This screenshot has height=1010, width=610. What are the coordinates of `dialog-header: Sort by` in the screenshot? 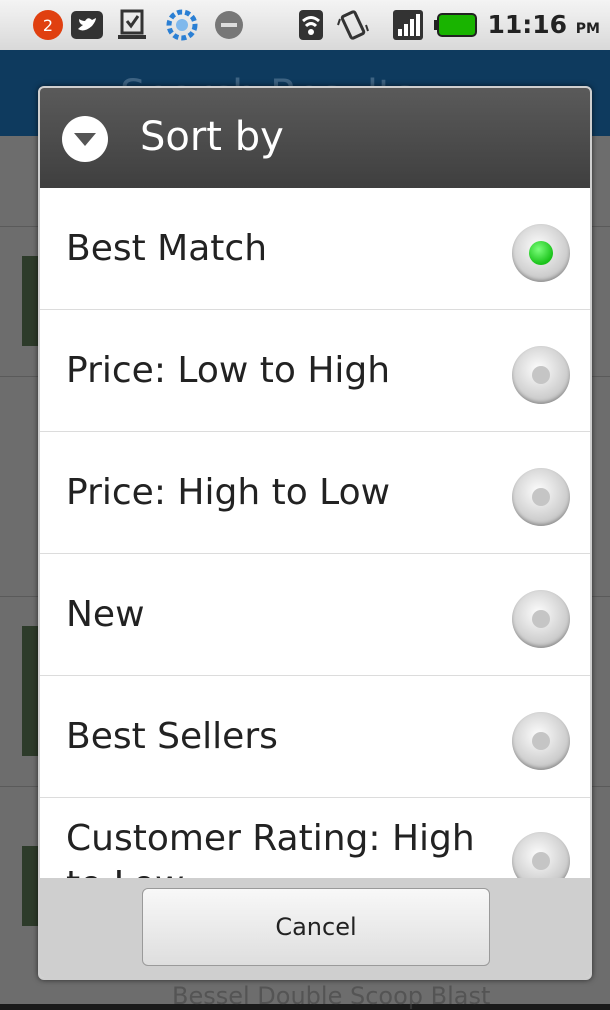 It's located at (315, 138).